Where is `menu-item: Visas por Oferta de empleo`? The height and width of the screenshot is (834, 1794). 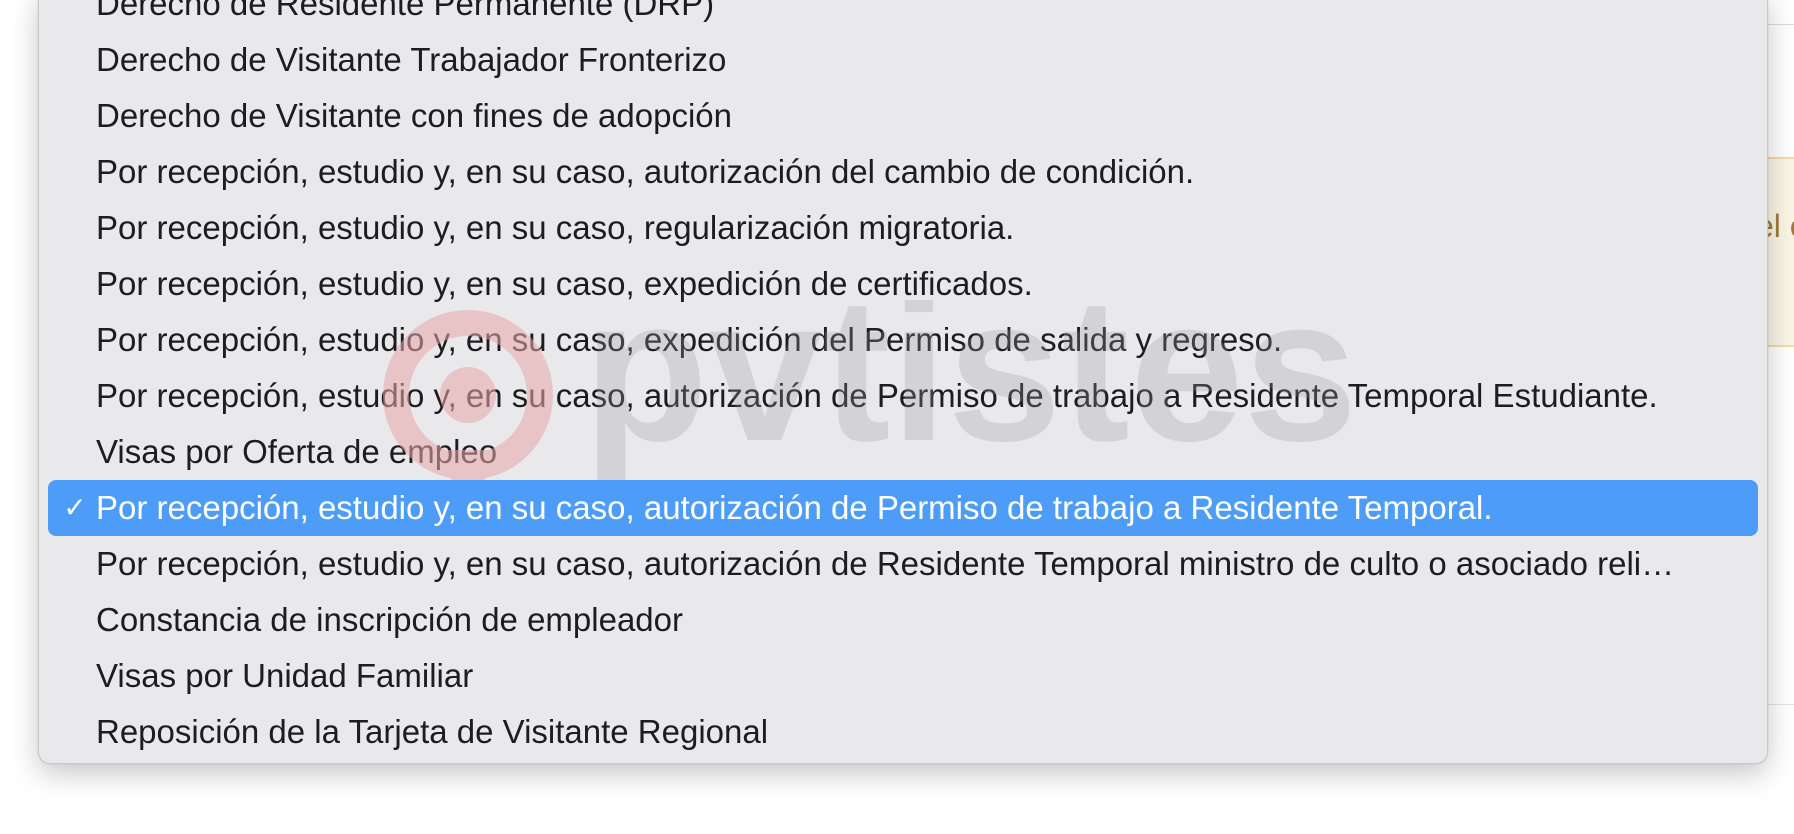
menu-item: Visas por Oferta de empleo is located at coordinates (903, 452).